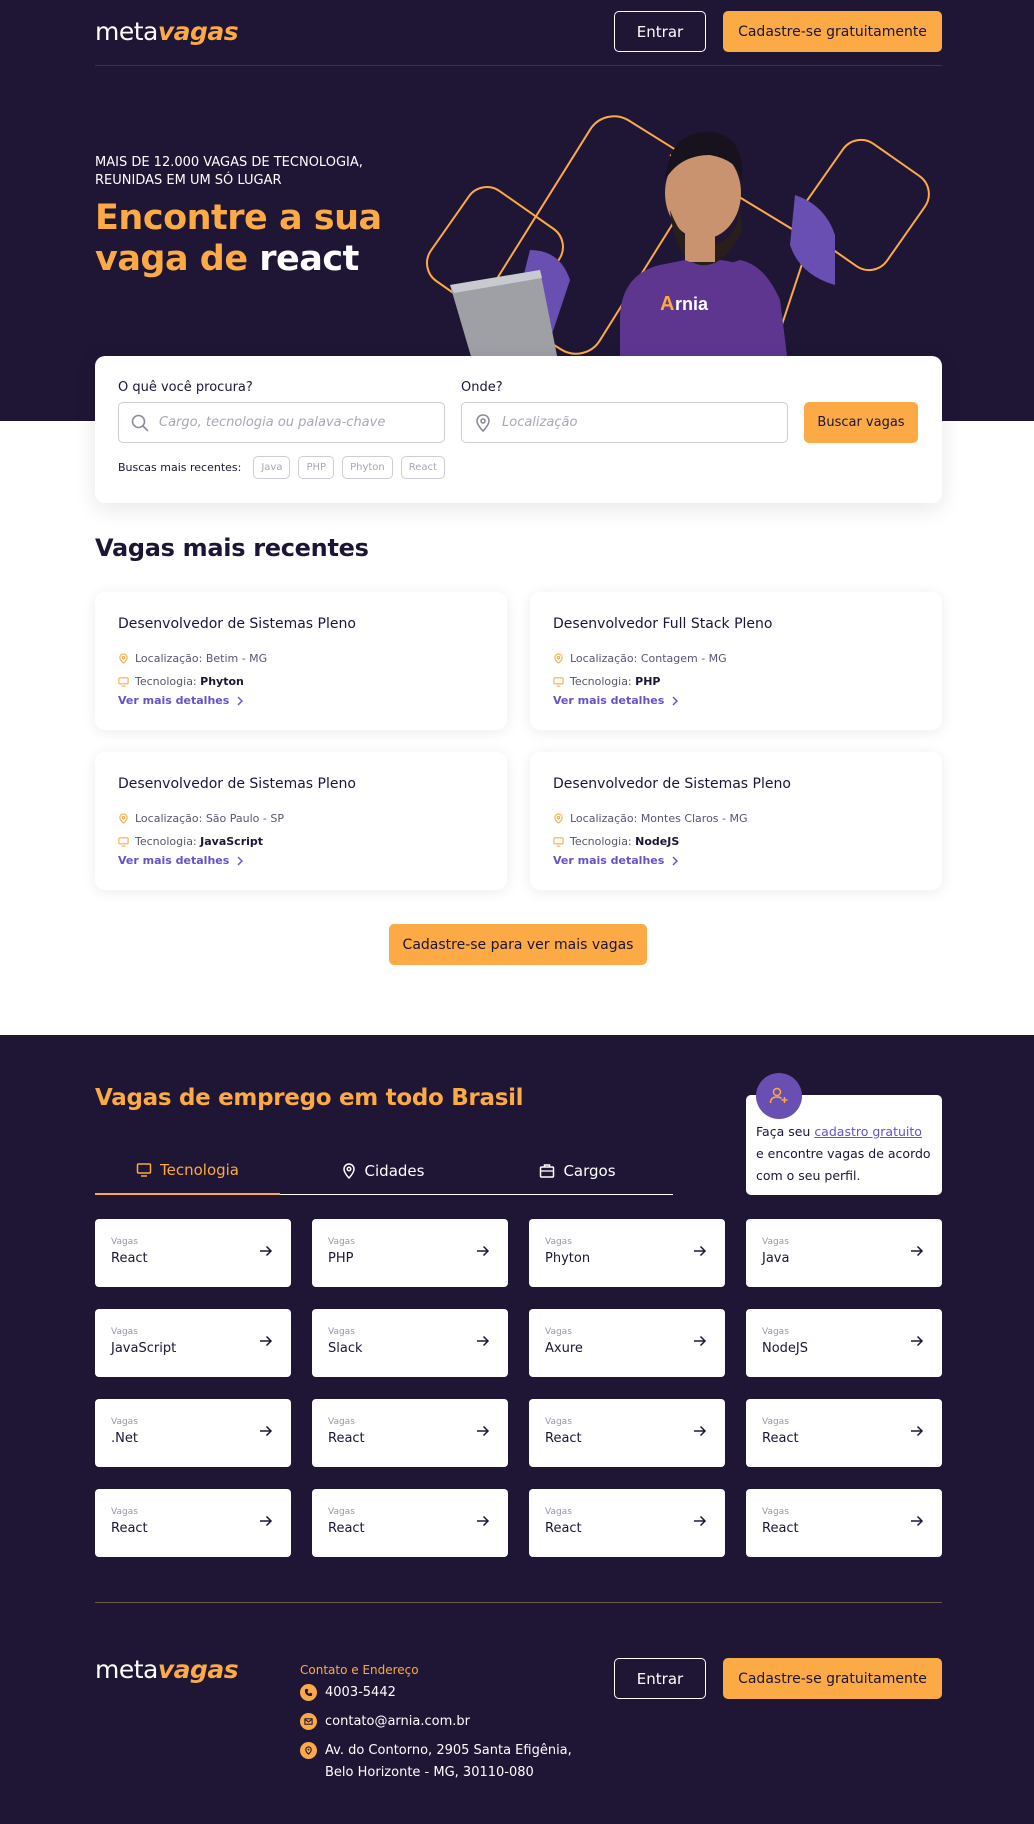  What do you see at coordinates (776, 1258) in the screenshot?
I see `tile-value: Java` at bounding box center [776, 1258].